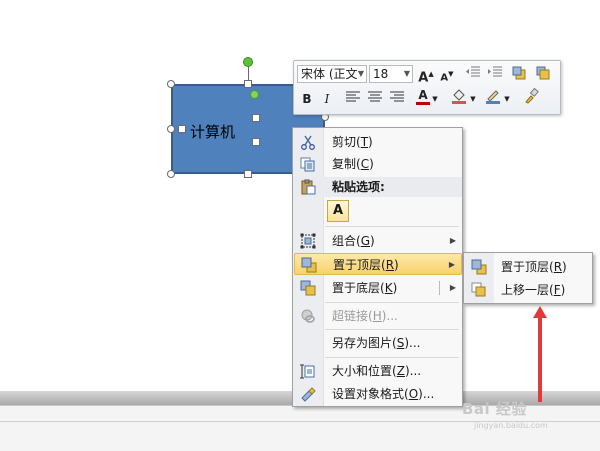 The width and height of the screenshot is (600, 451). I want to click on red-arrow-annotation, so click(540, 354).